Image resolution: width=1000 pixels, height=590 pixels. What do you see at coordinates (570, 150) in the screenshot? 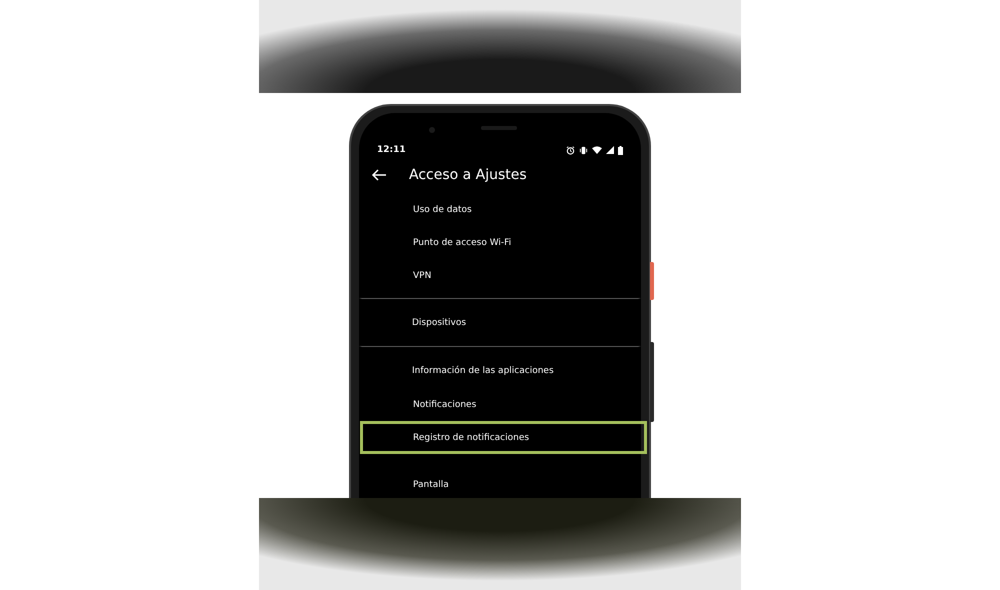
I see `alarm-icon` at bounding box center [570, 150].